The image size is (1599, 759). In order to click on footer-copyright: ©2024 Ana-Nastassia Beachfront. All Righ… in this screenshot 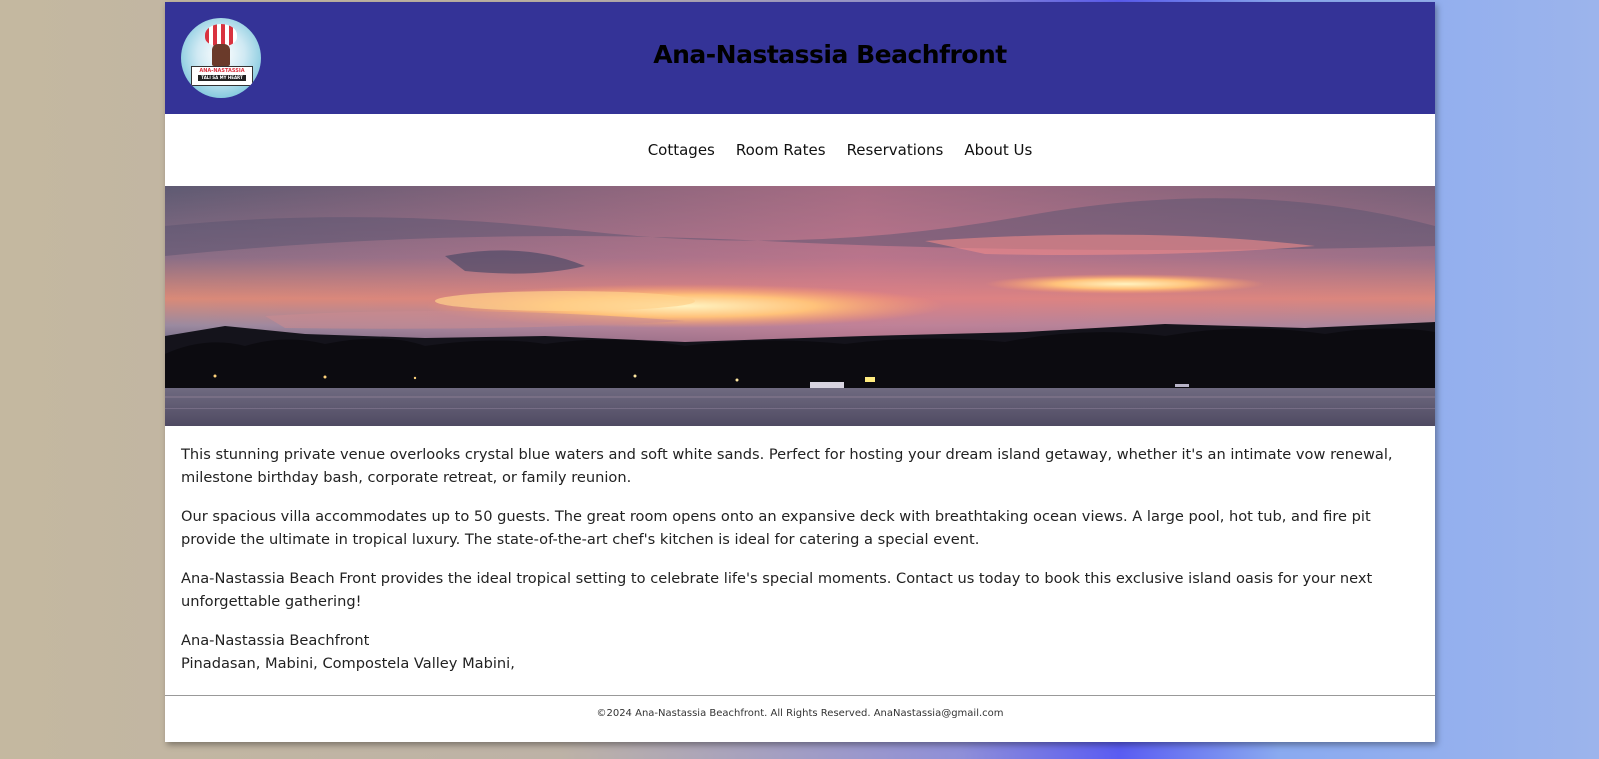, I will do `click(800, 713)`.